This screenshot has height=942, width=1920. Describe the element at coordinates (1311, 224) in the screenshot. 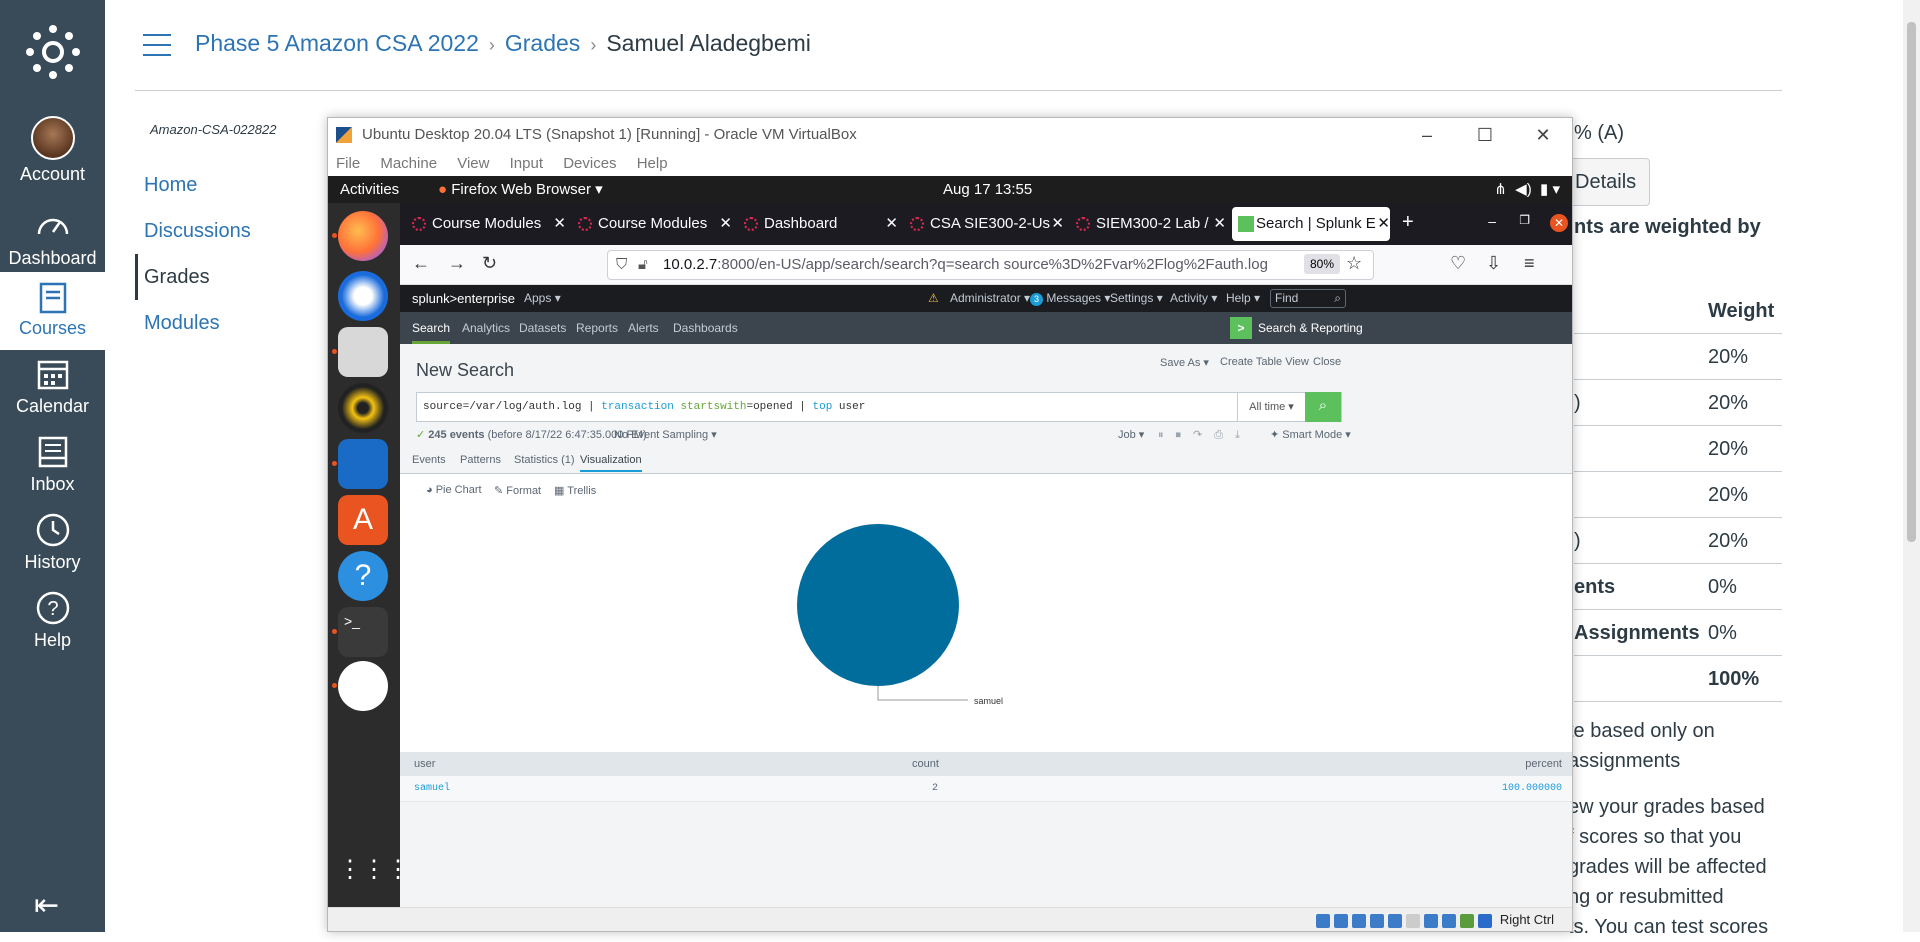

I see `tab-active: Search | Splunk E ✕` at that location.